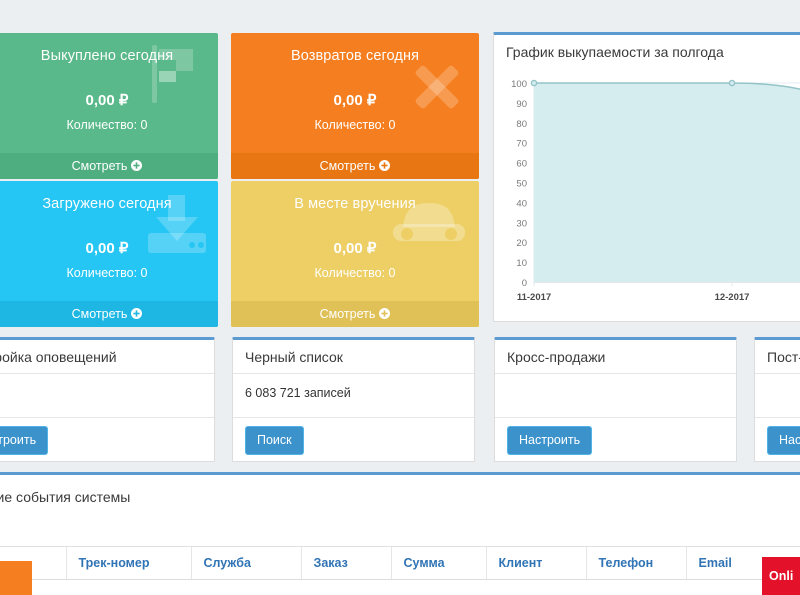  Describe the element at coordinates (65, 497) in the screenshot. I see `events-panel-title: следние события системы` at that location.